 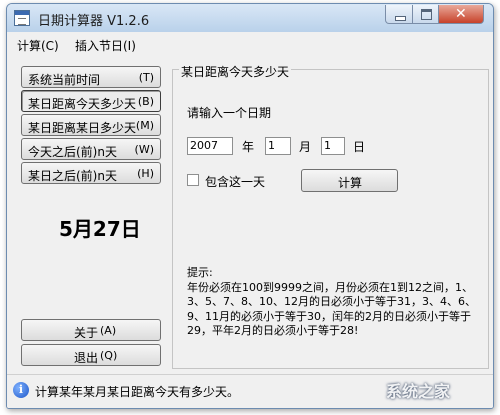 I want to click on button-shortcut: (A), so click(x=108, y=330).